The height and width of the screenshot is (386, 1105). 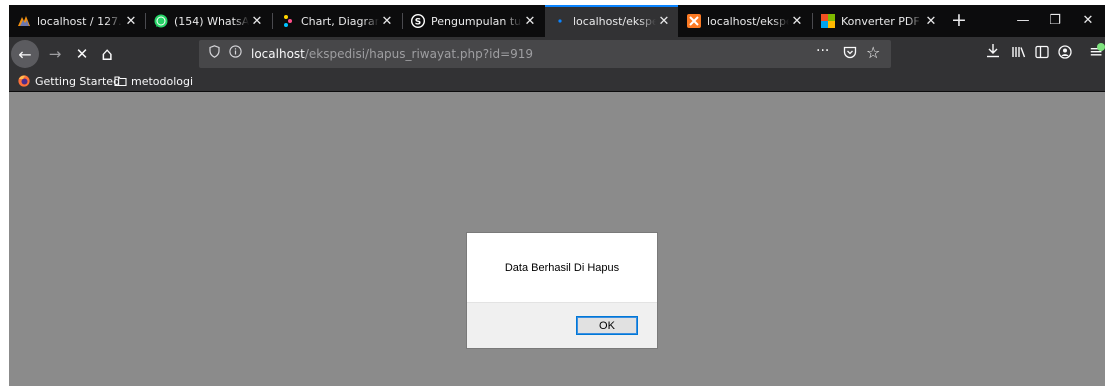 What do you see at coordinates (562, 290) in the screenshot?
I see `alert-dialog: Data Berhasil Di Hapus OK` at bounding box center [562, 290].